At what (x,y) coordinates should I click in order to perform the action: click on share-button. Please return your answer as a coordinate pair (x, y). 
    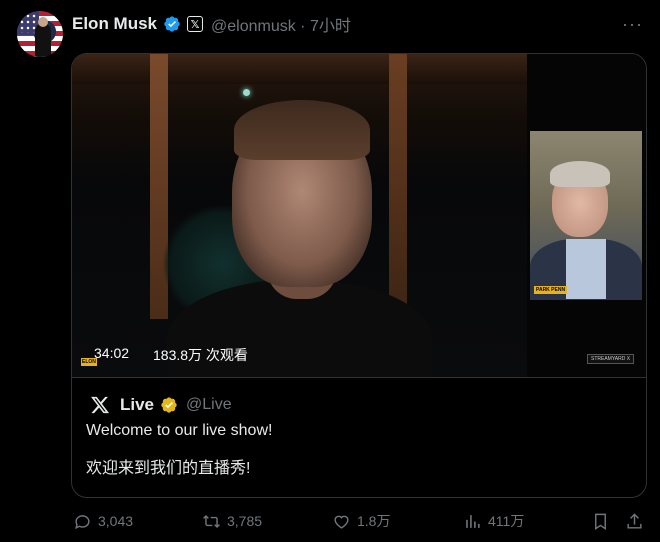
    Looking at the image, I should click on (634, 521).